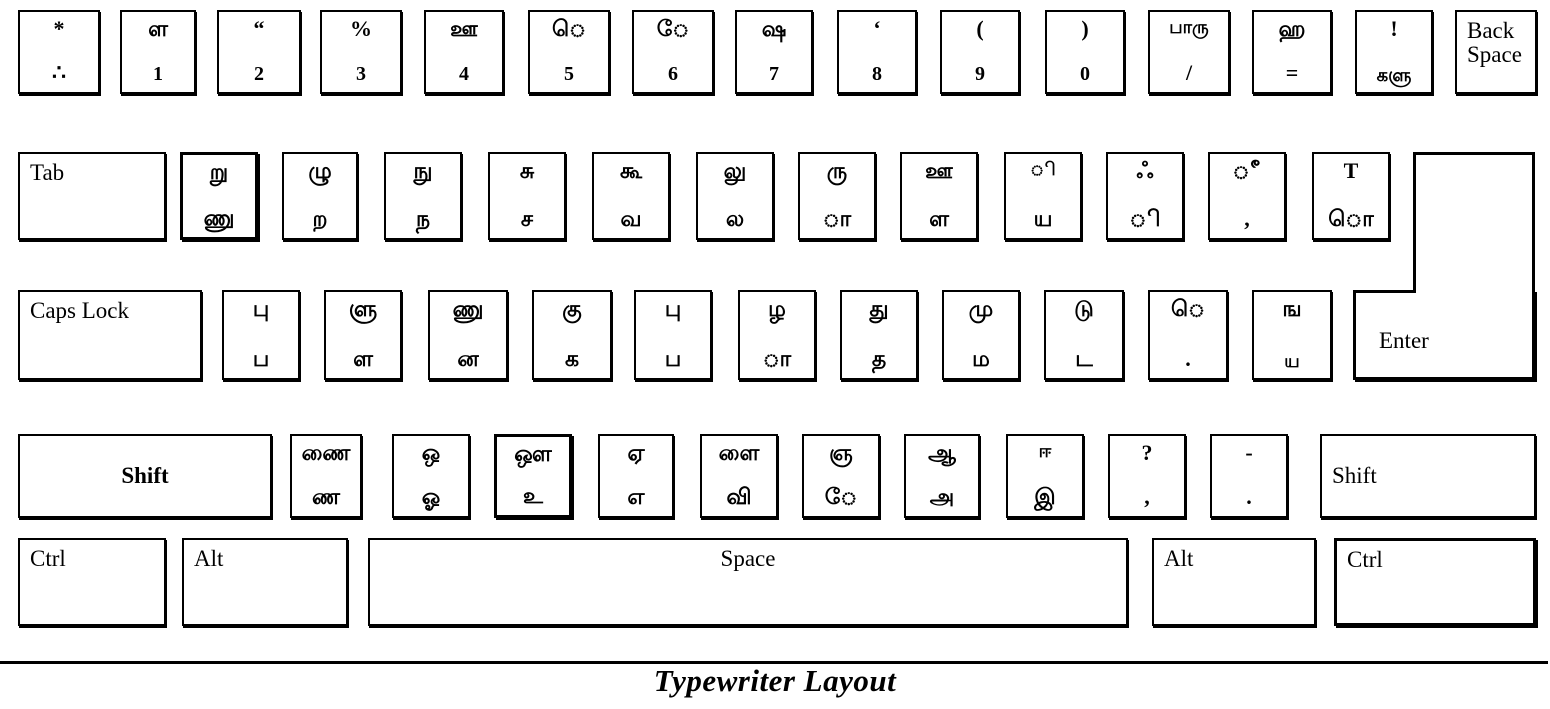 The height and width of the screenshot is (709, 1550). Describe the element at coordinates (145, 476) in the screenshot. I see `key-shift-left: Shift` at that location.